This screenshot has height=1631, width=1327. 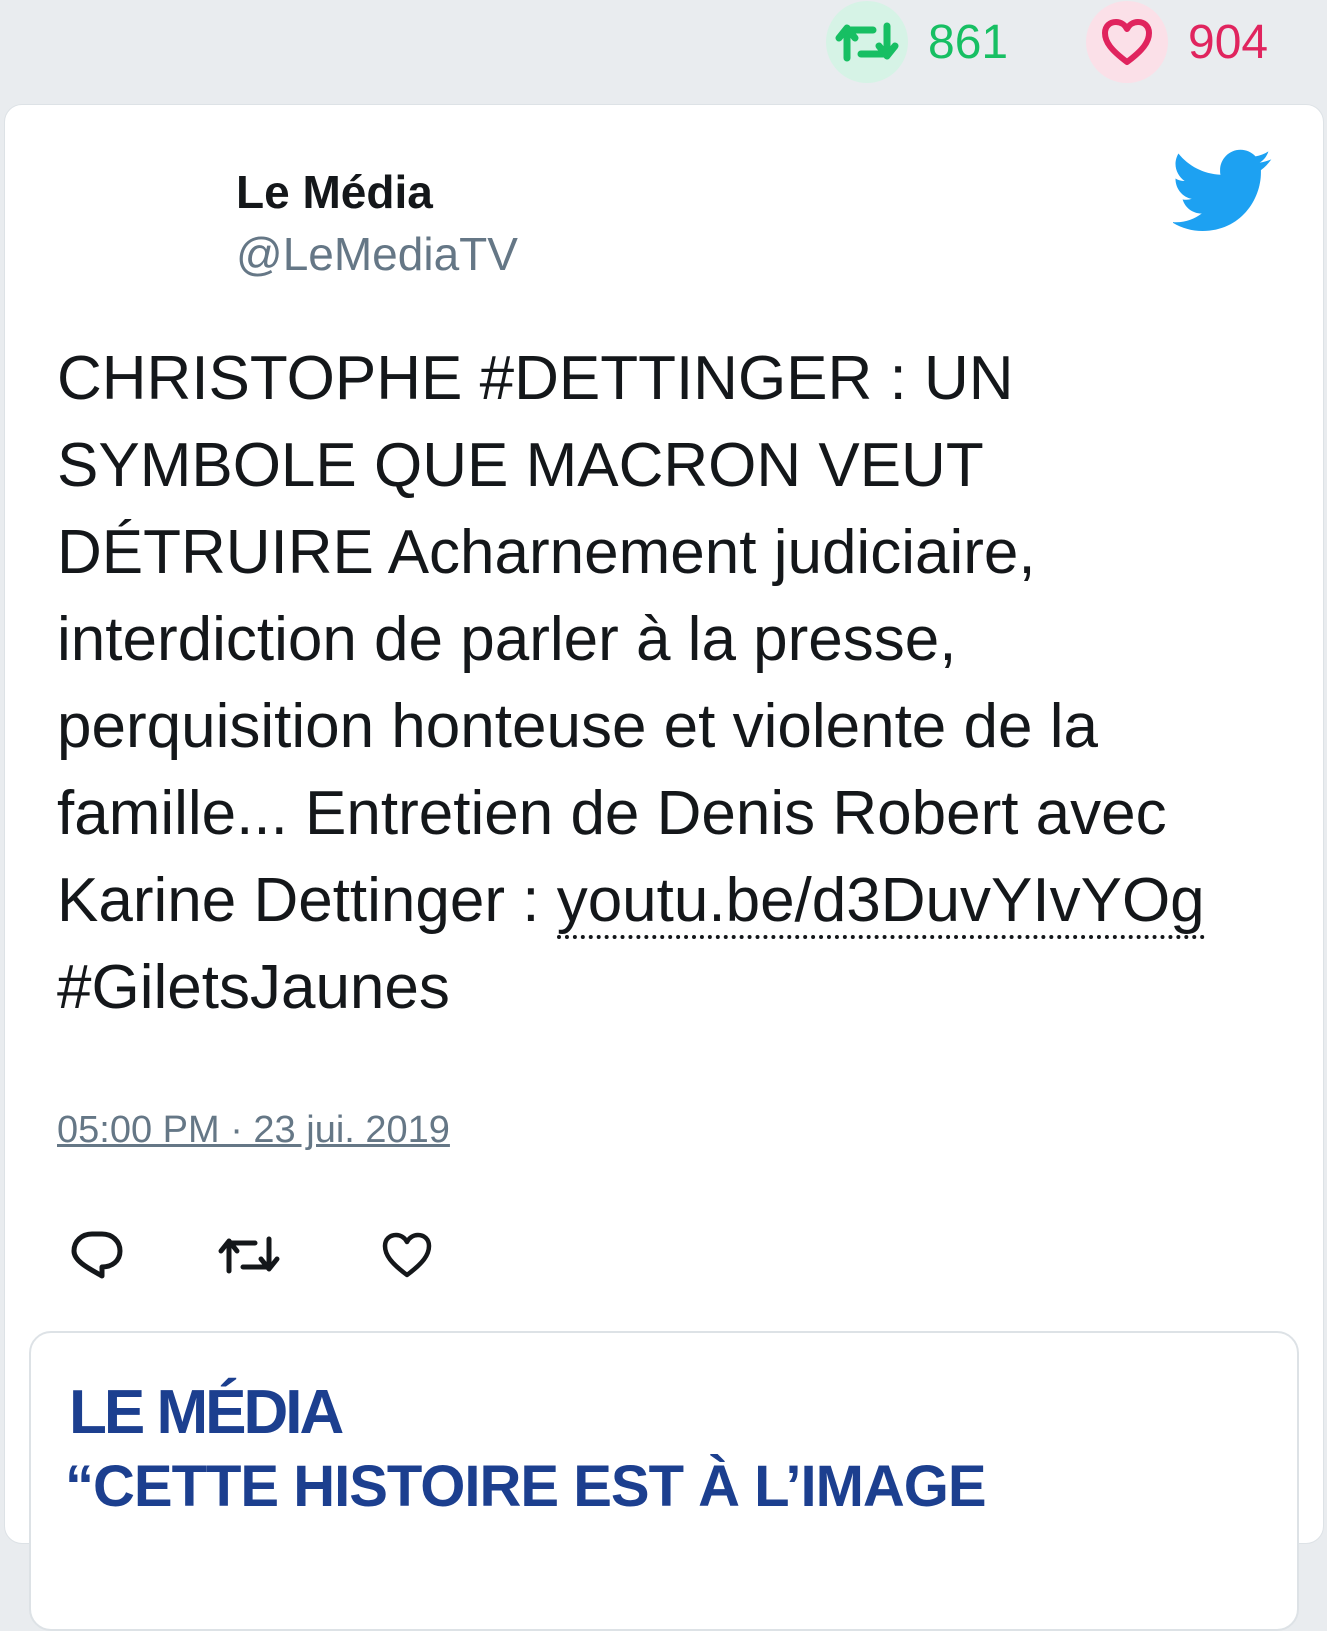 What do you see at coordinates (253, 987) in the screenshot?
I see `hashtag: #GiletsJaunes` at bounding box center [253, 987].